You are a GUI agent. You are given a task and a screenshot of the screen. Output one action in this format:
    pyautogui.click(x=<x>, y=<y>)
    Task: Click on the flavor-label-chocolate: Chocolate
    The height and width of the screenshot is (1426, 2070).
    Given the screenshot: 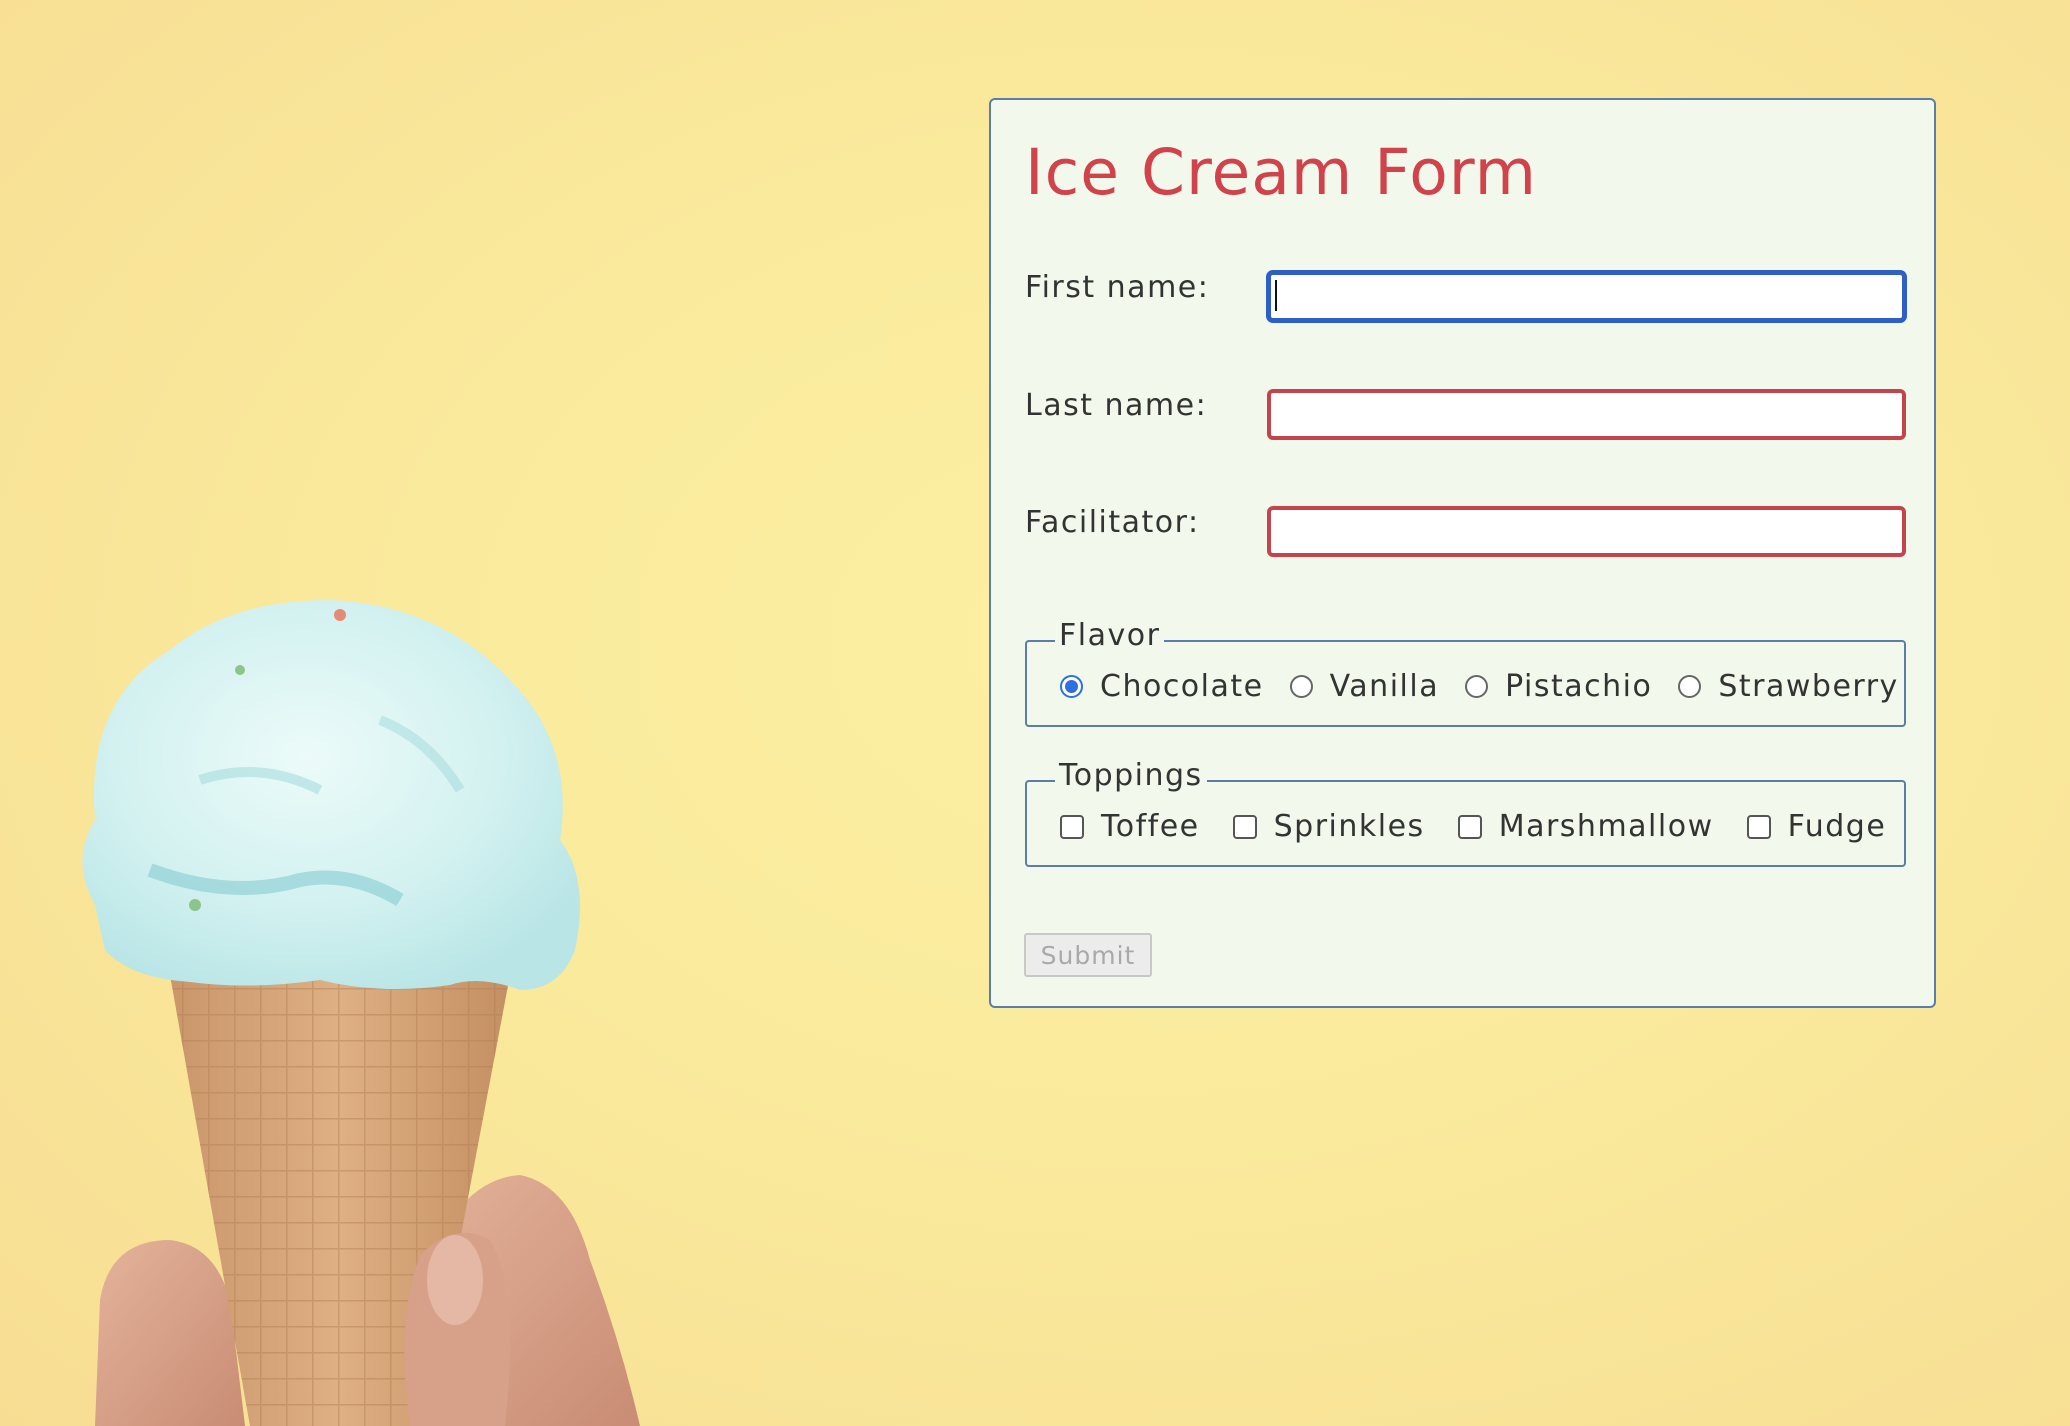 What is the action you would take?
    pyautogui.click(x=1182, y=686)
    